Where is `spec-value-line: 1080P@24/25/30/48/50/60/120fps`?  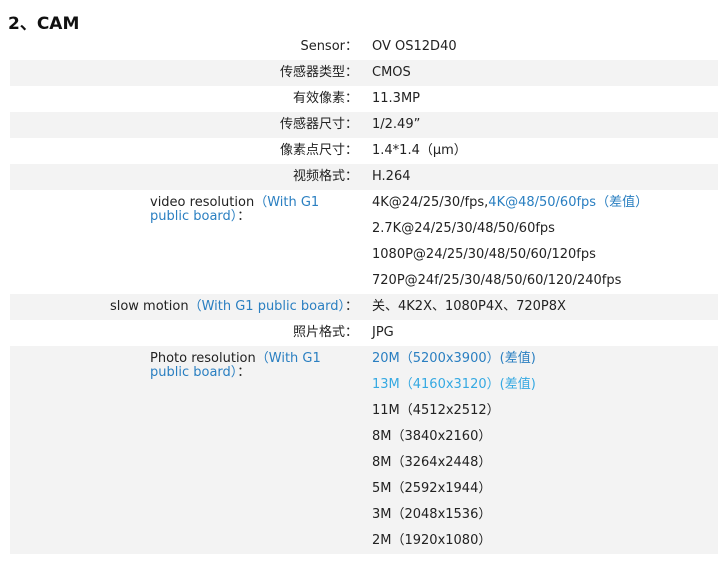
spec-value-line: 1080P@24/25/30/48/50/60/120fps is located at coordinates (545, 255).